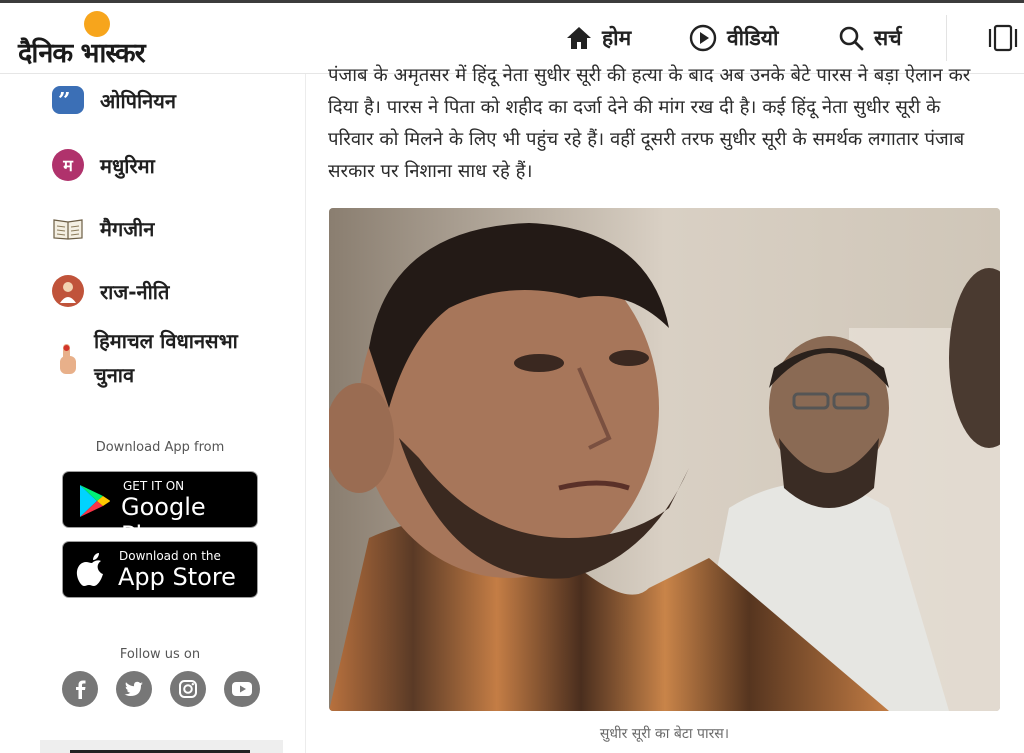  What do you see at coordinates (138, 100) in the screenshot?
I see `sidebar-item-label: ओपिनियन` at bounding box center [138, 100].